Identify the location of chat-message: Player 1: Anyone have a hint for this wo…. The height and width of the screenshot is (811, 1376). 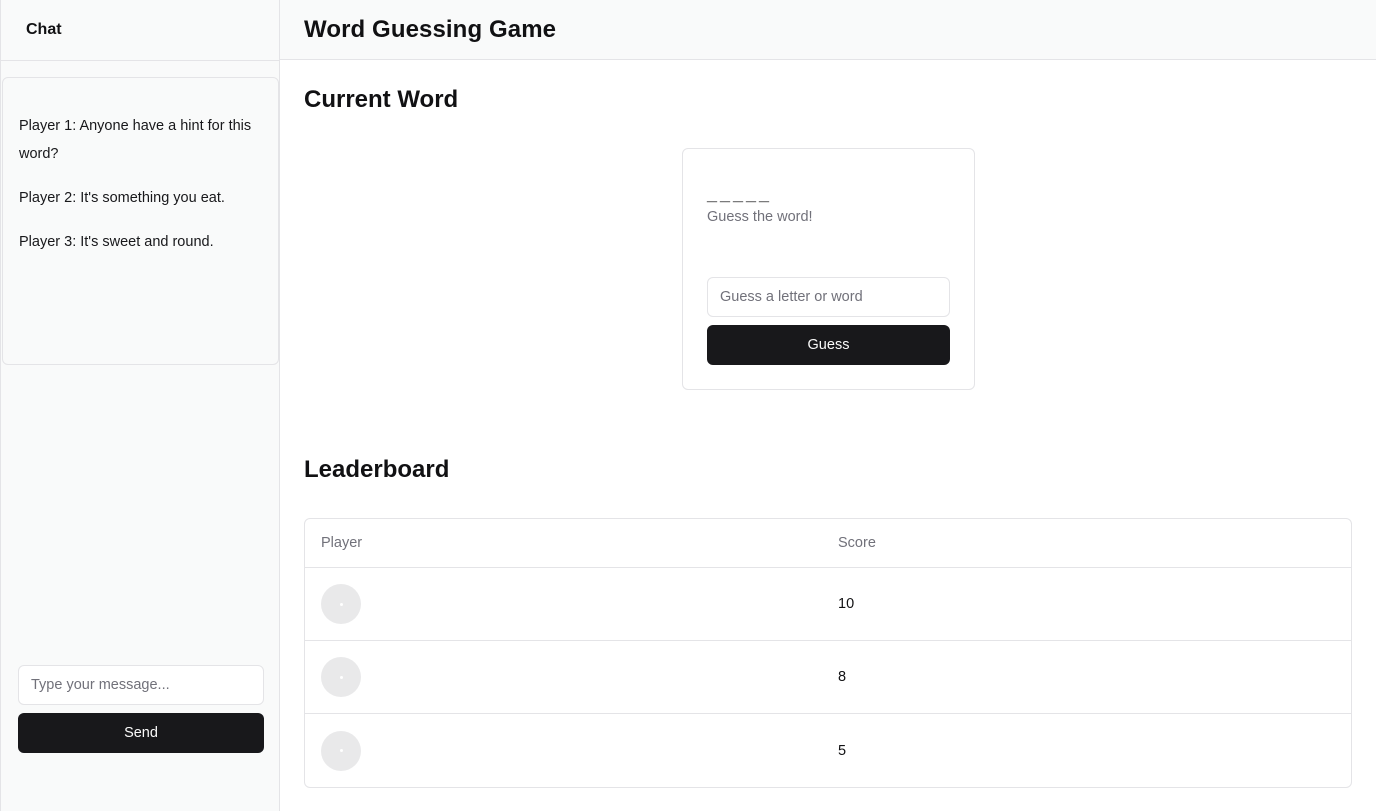
(135, 140).